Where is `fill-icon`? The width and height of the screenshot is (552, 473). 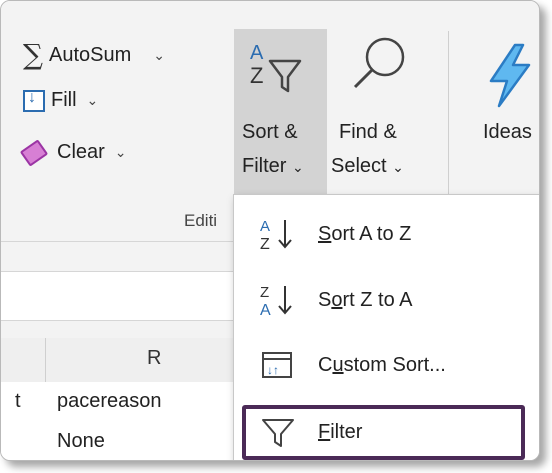 fill-icon is located at coordinates (34, 100).